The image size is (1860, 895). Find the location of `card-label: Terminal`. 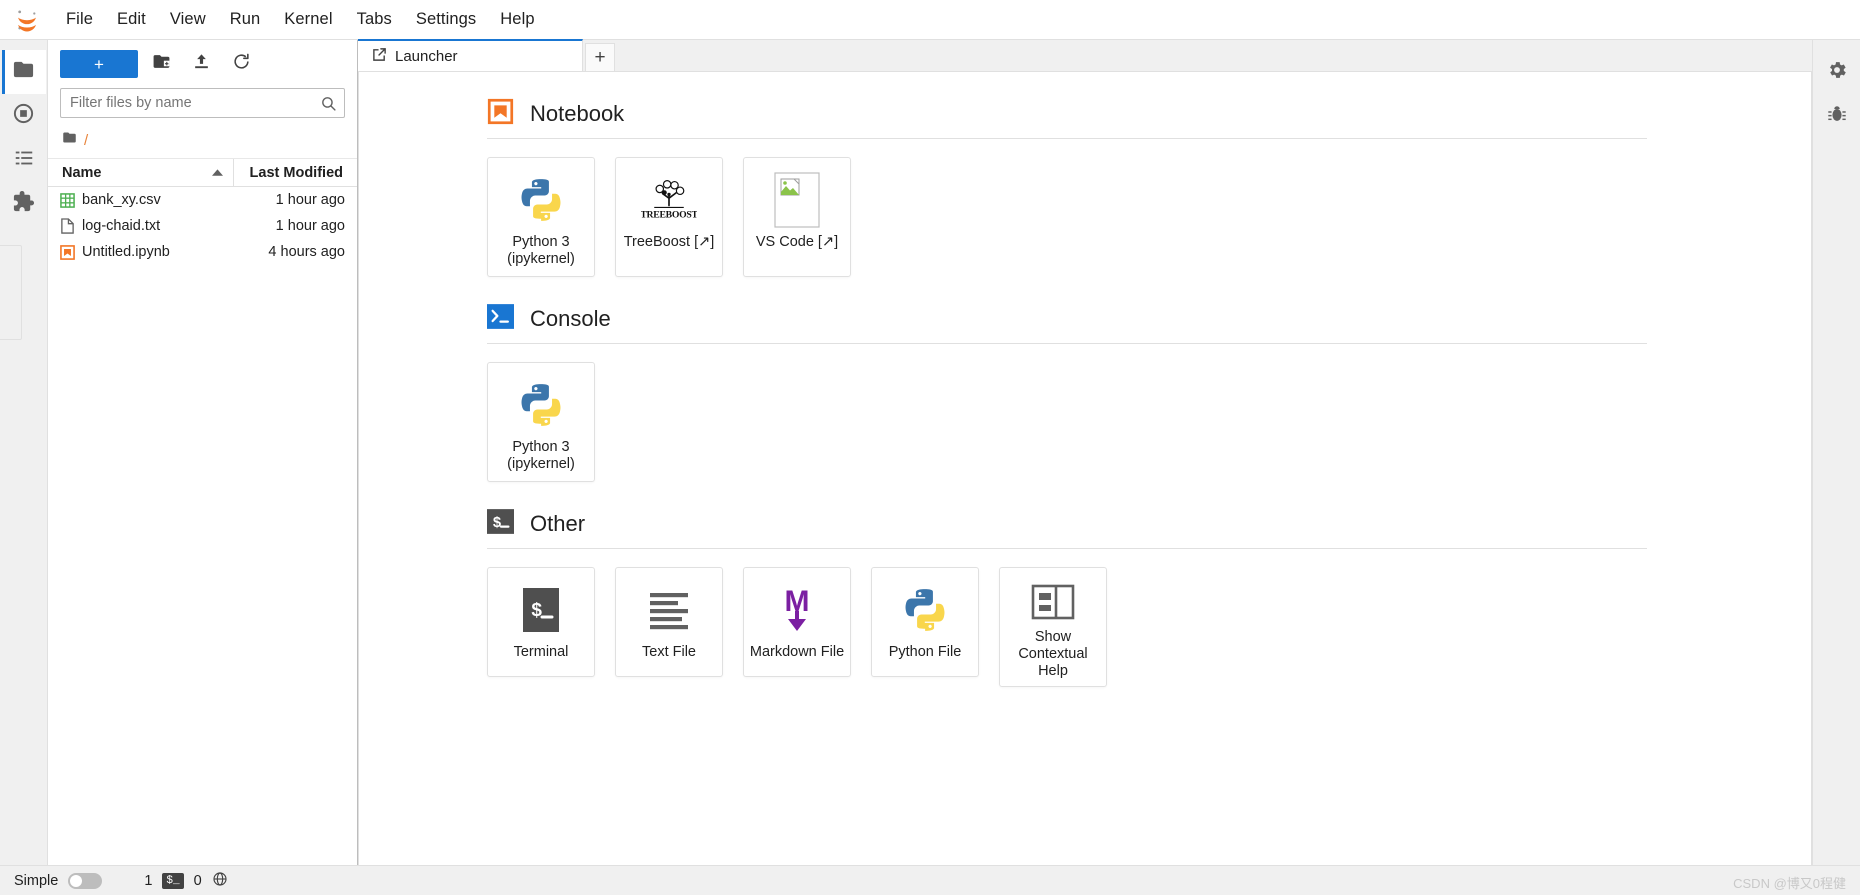

card-label: Terminal is located at coordinates (541, 652).